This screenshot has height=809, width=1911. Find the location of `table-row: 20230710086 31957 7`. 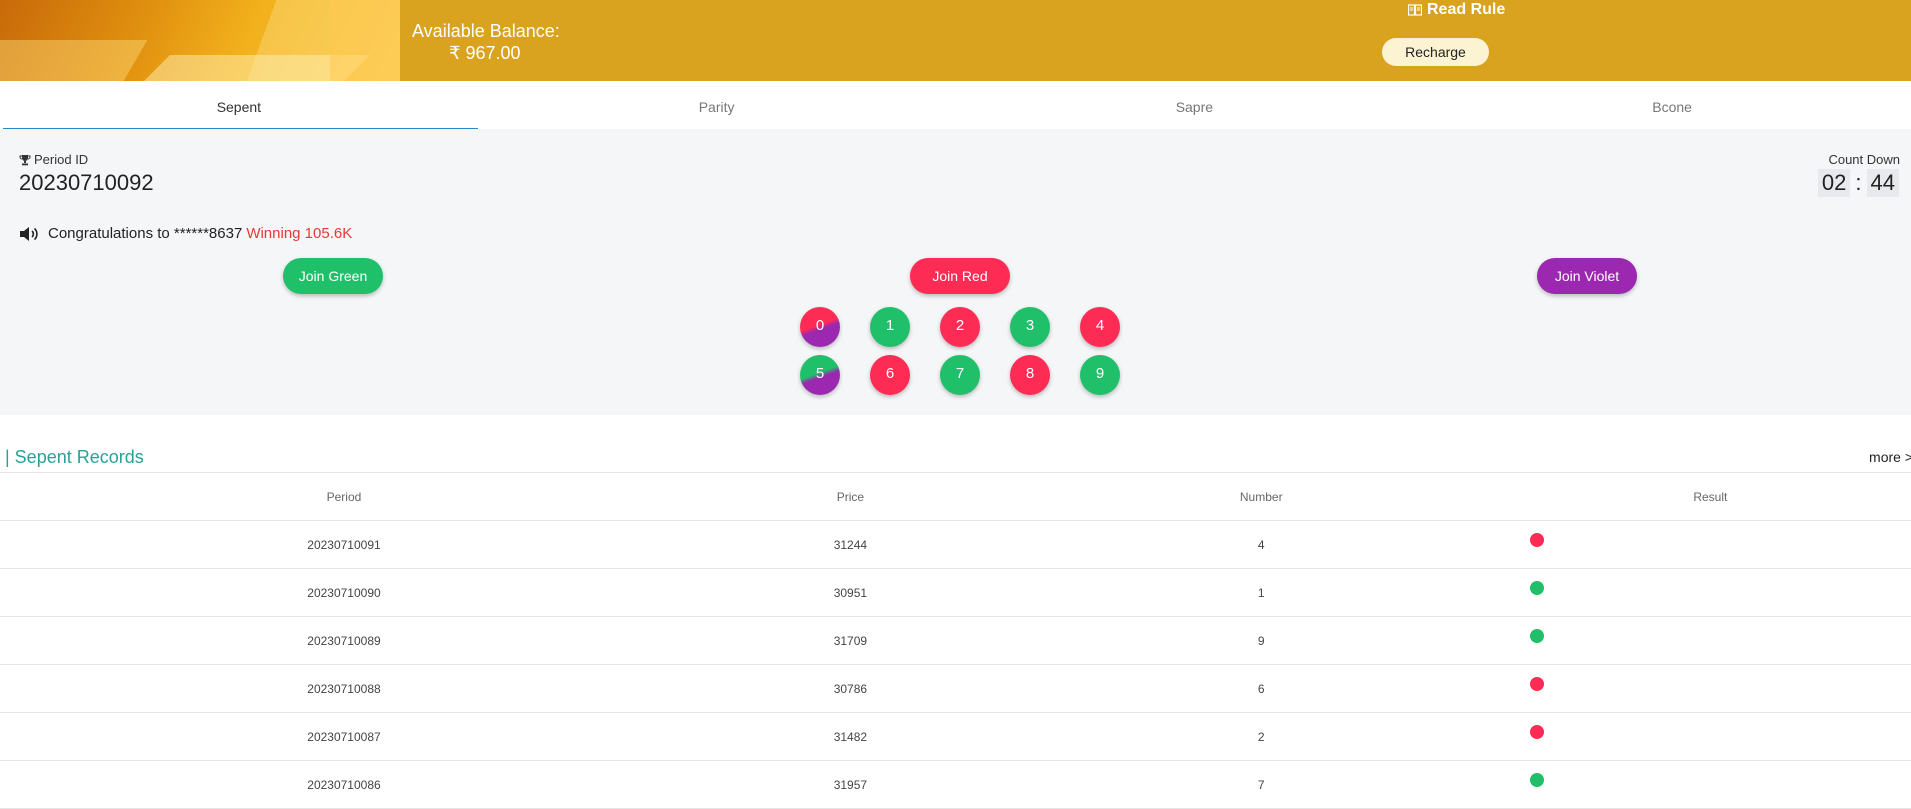

table-row: 20230710086 31957 7 is located at coordinates (955, 784).